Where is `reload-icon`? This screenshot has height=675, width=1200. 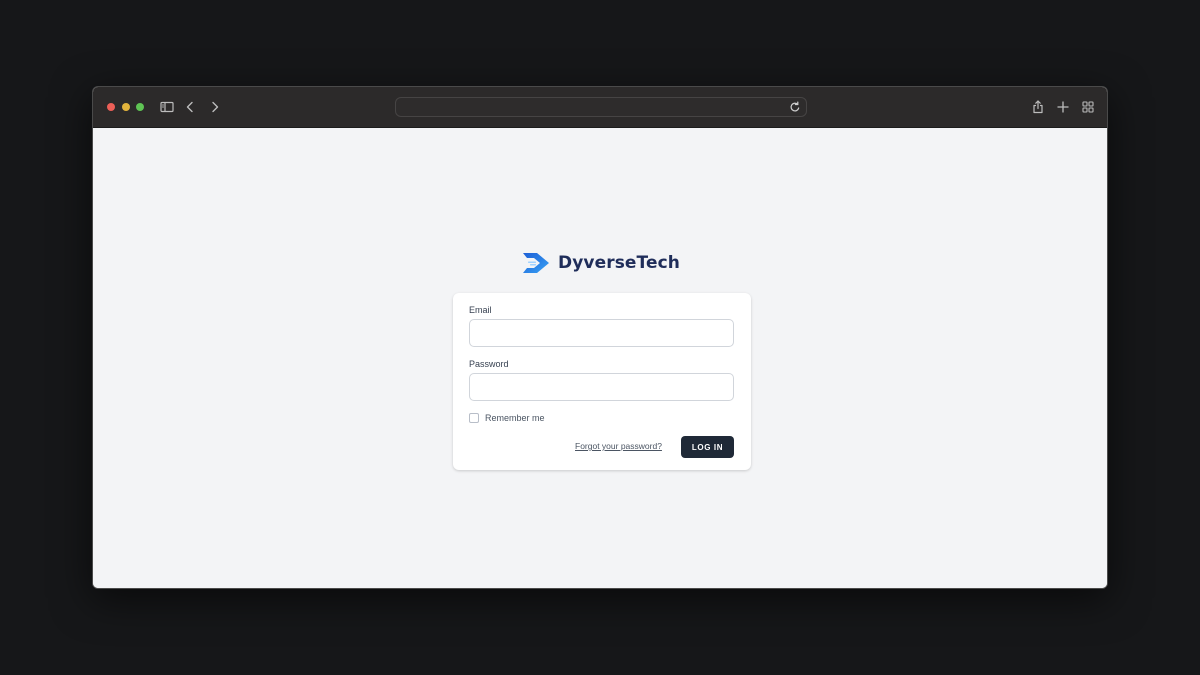 reload-icon is located at coordinates (795, 107).